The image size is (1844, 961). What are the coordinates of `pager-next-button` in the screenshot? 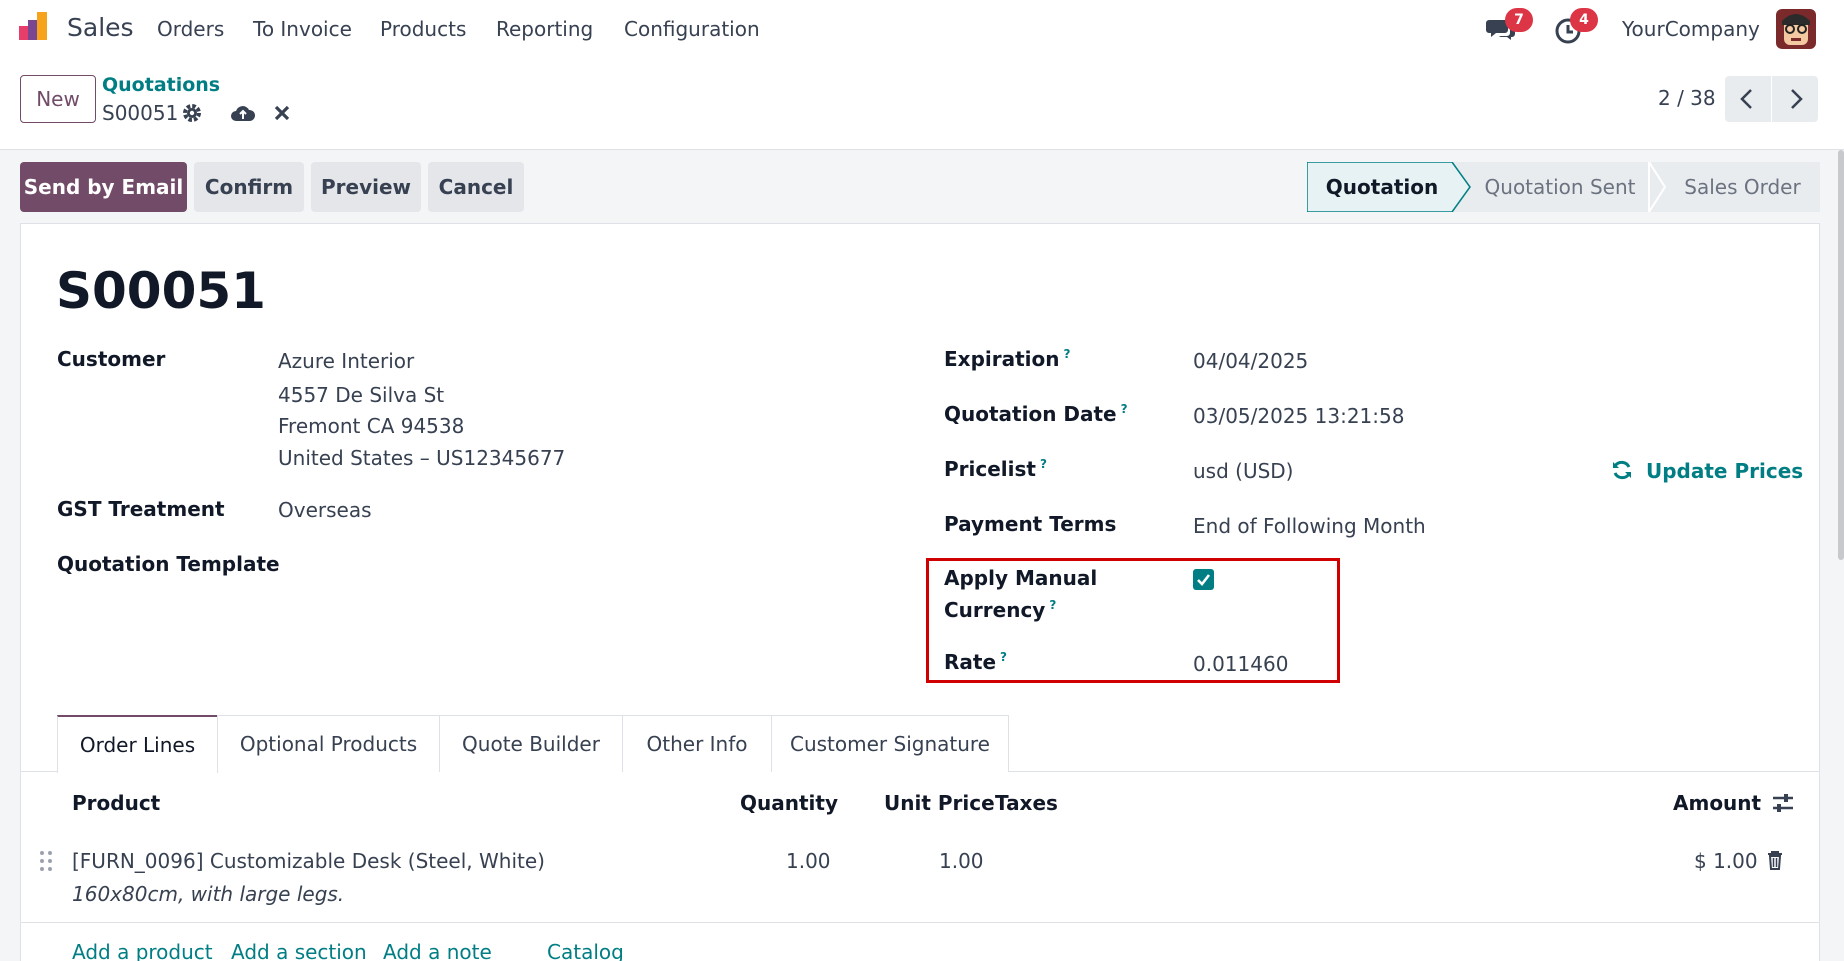 It's located at (1795, 99).